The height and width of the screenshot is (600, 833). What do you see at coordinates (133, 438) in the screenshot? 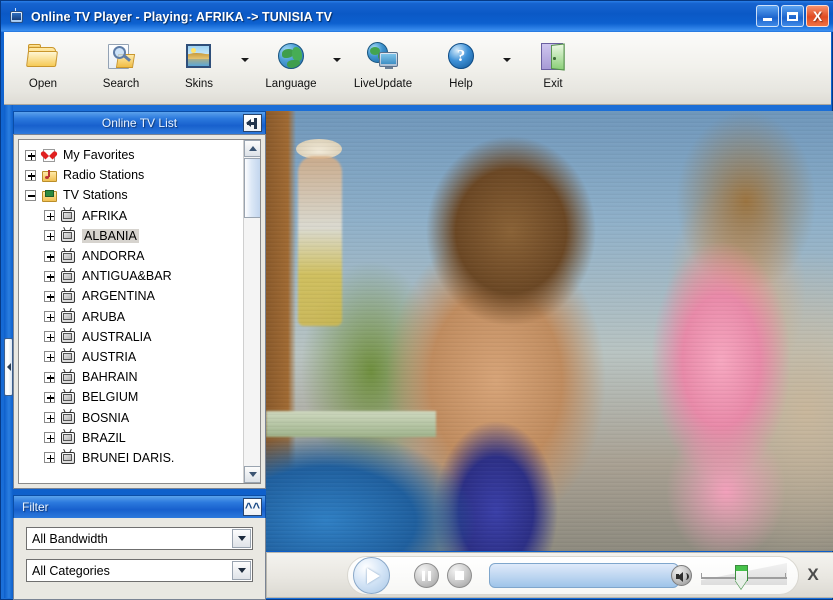
I see `tree-item-brazil: BRAZIL` at bounding box center [133, 438].